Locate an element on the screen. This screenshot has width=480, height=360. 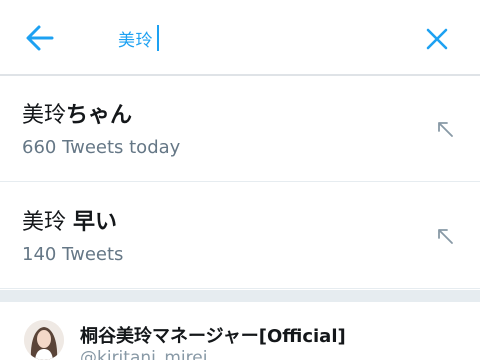
search-input: 美玲 is located at coordinates (263, 38).